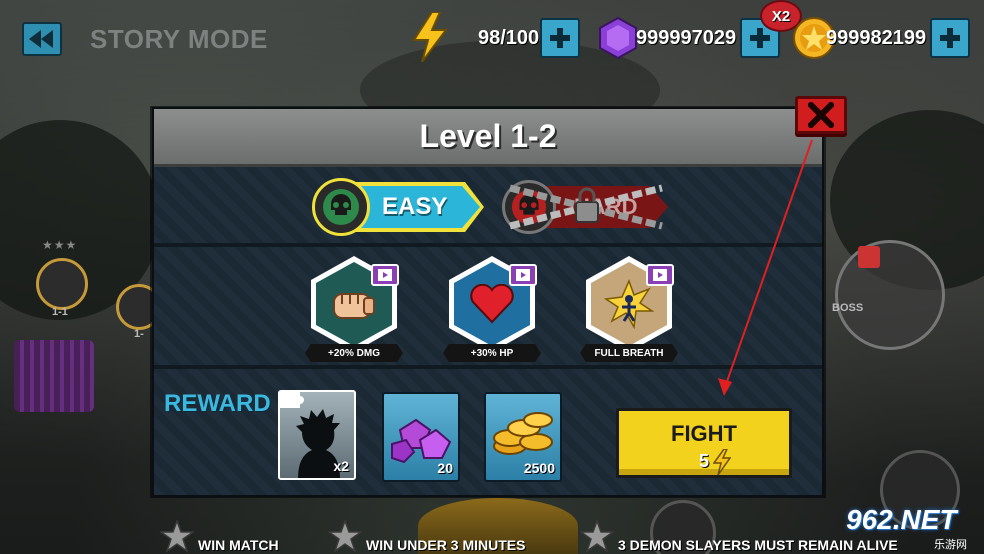  I want to click on map-node-label: 1-1, so click(60, 312).